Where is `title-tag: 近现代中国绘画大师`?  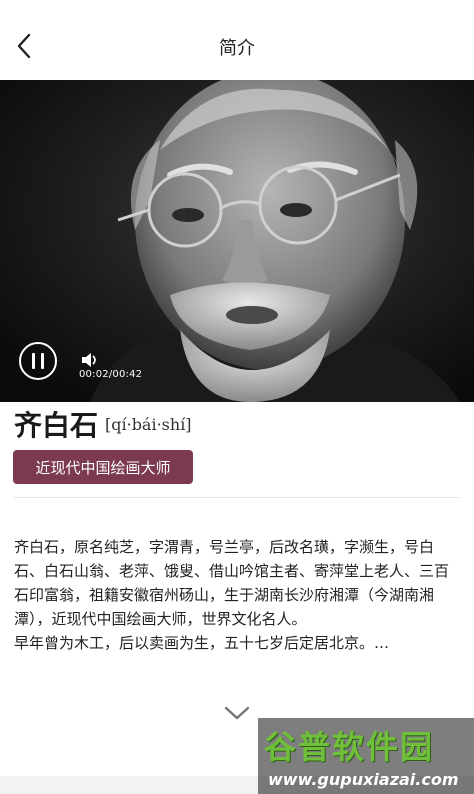 title-tag: 近现代中国绘画大师 is located at coordinates (103, 467).